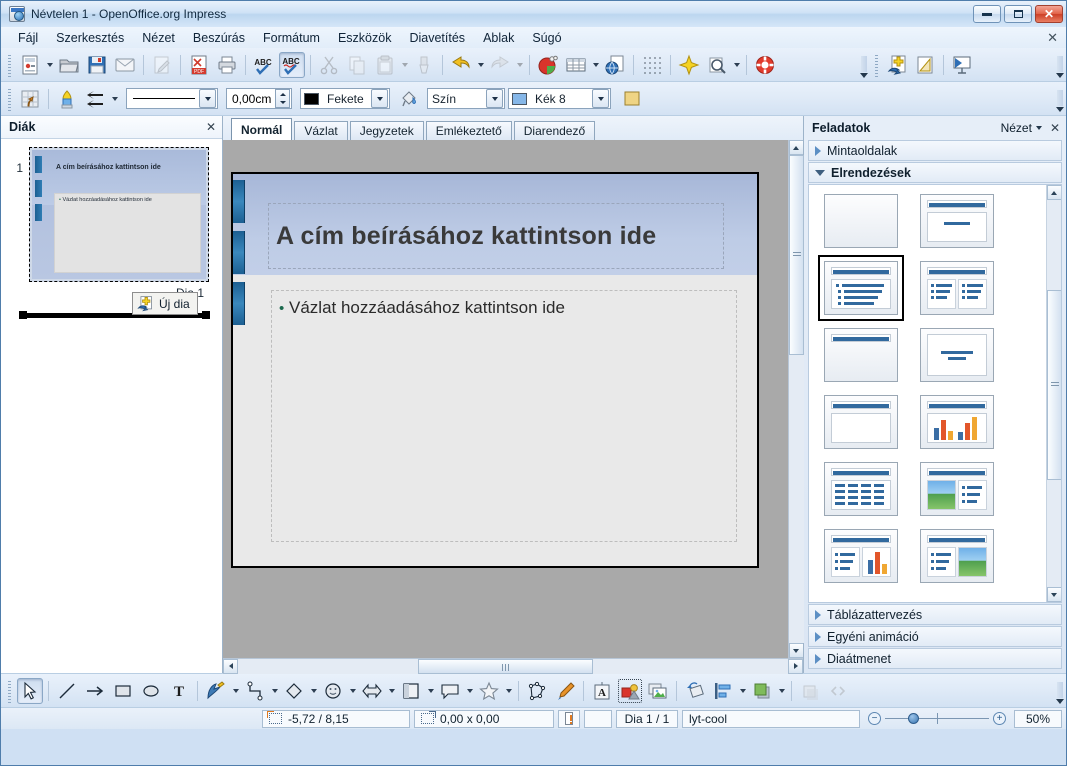 The height and width of the screenshot is (766, 1067). Describe the element at coordinates (219, 38) in the screenshot. I see `menu-item-insert: Beszúrás` at that location.